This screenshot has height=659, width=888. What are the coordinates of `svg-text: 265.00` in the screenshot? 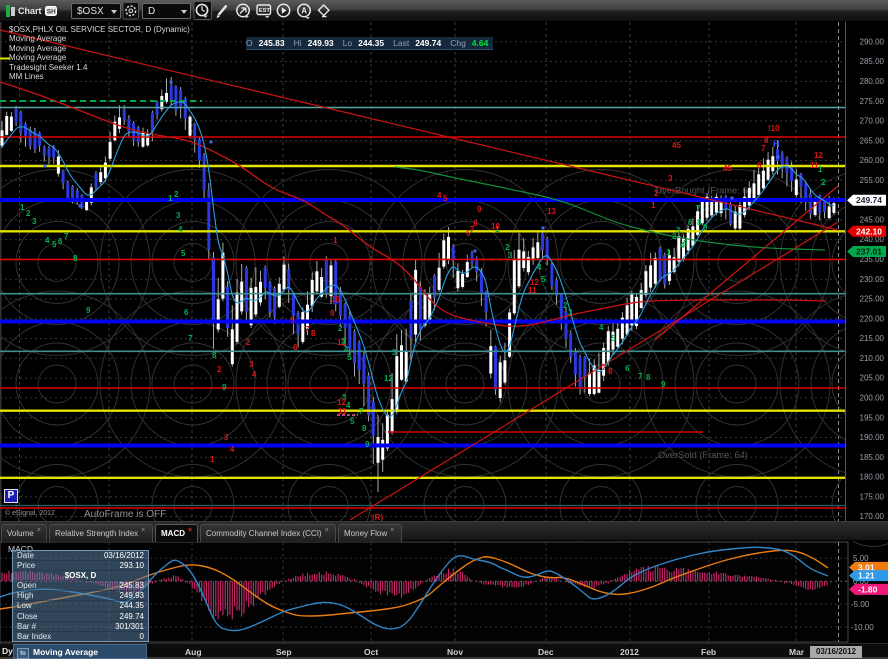 It's located at (872, 140).